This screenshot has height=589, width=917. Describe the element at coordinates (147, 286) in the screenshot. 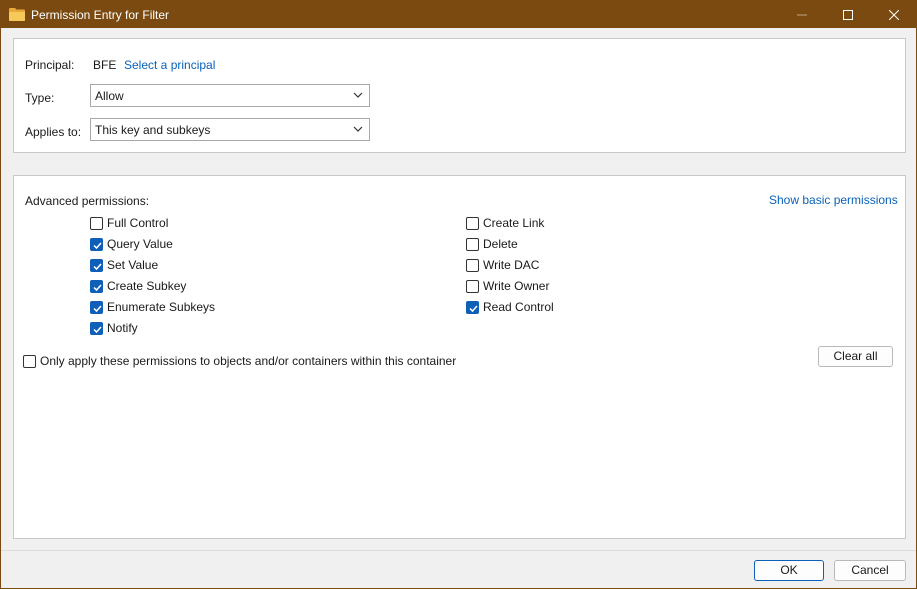

I see `permission-label: Create Subkey` at that location.